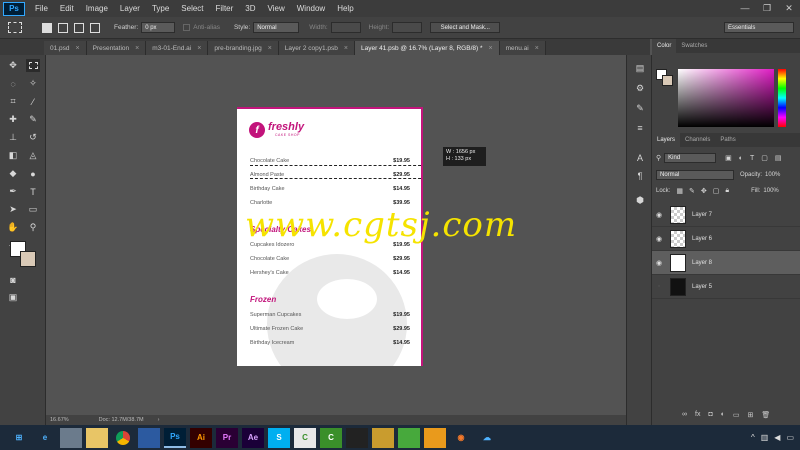 This screenshot has height=450, width=800. Describe the element at coordinates (311, 8) in the screenshot. I see `menu-window: Window` at that location.